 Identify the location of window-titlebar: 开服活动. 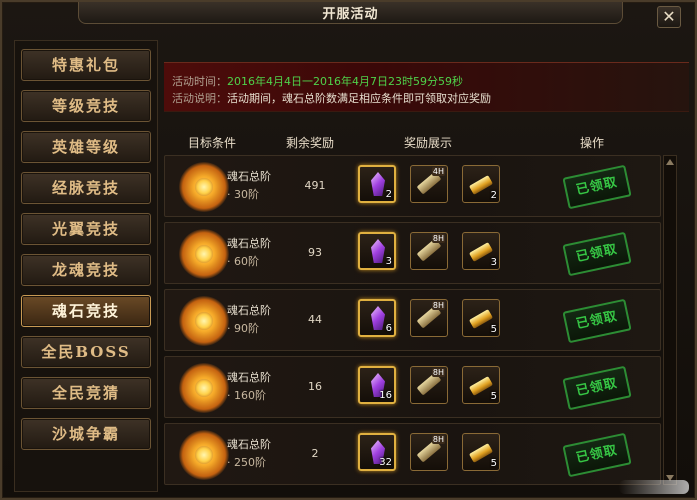
(350, 13).